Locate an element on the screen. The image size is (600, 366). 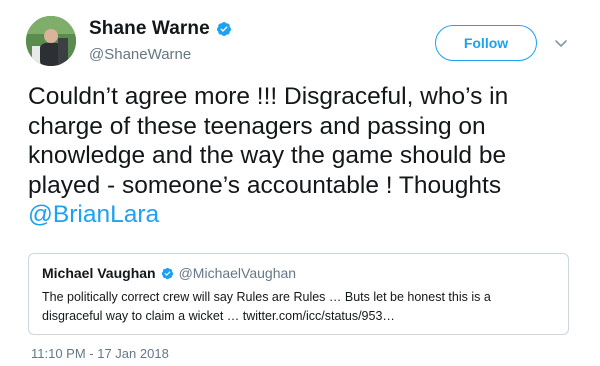
tweet-text-line: knowledge and the way the game should be is located at coordinates (267, 155).